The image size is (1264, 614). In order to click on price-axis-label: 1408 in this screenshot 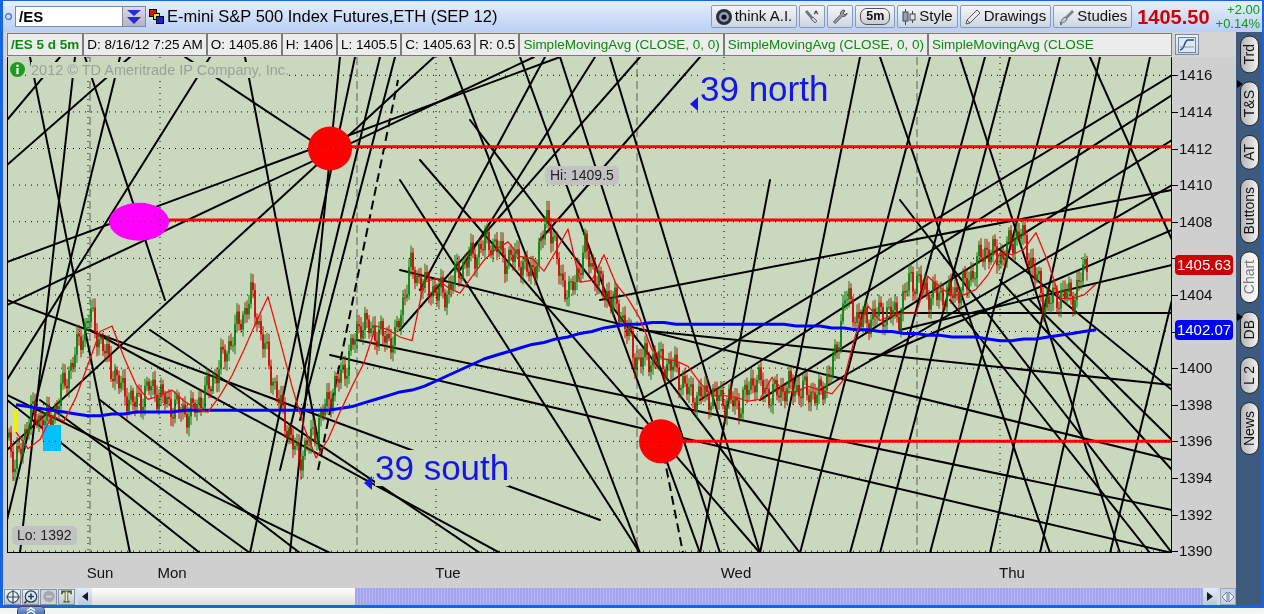, I will do `click(1196, 221)`.